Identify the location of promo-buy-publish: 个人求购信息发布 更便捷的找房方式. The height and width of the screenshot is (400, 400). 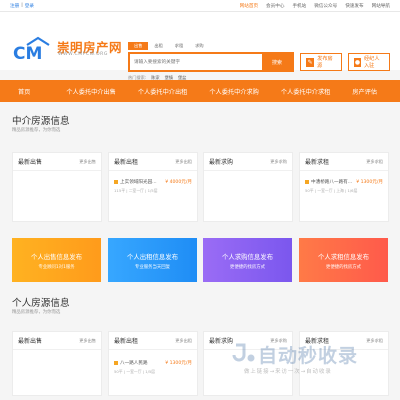
(247, 260).